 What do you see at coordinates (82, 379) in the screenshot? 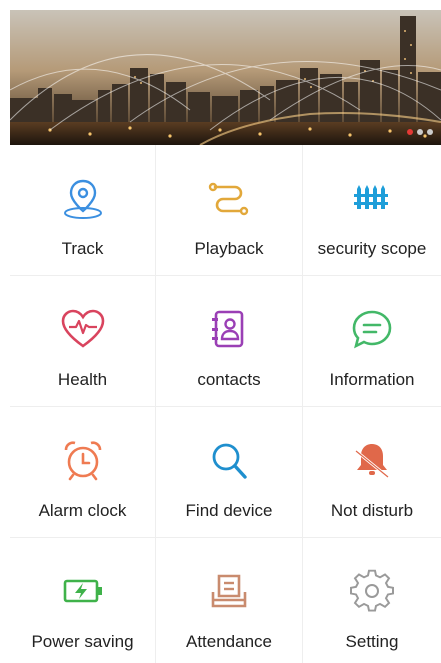
I see `menu-item-label: Health` at bounding box center [82, 379].